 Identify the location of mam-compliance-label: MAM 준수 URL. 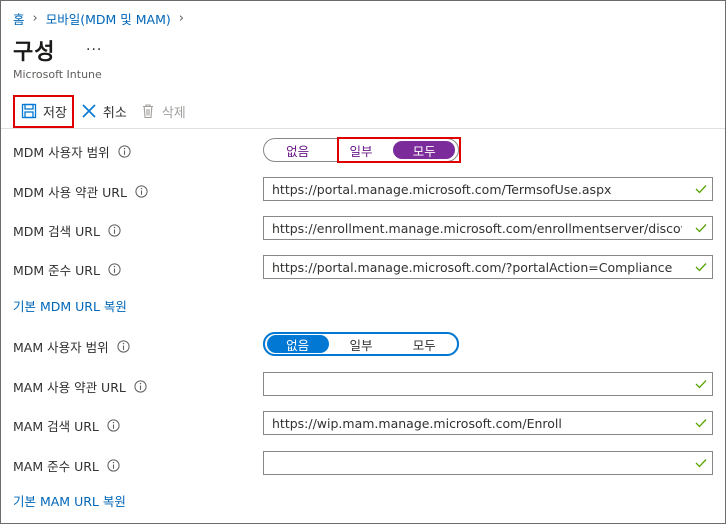
(56, 466).